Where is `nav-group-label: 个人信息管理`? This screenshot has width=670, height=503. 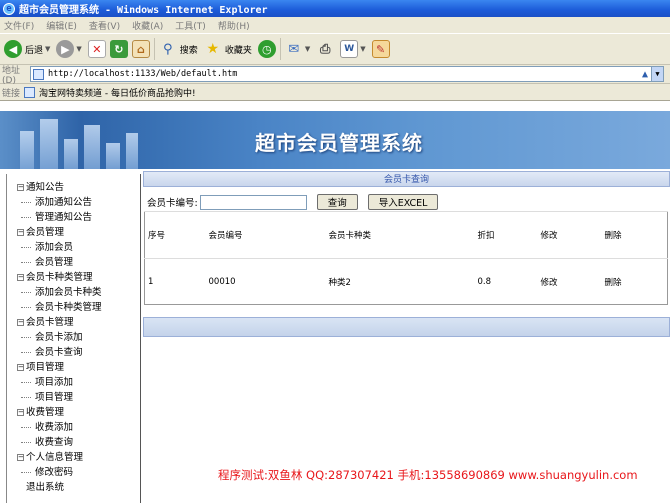 nav-group-label: 个人信息管理 is located at coordinates (55, 457).